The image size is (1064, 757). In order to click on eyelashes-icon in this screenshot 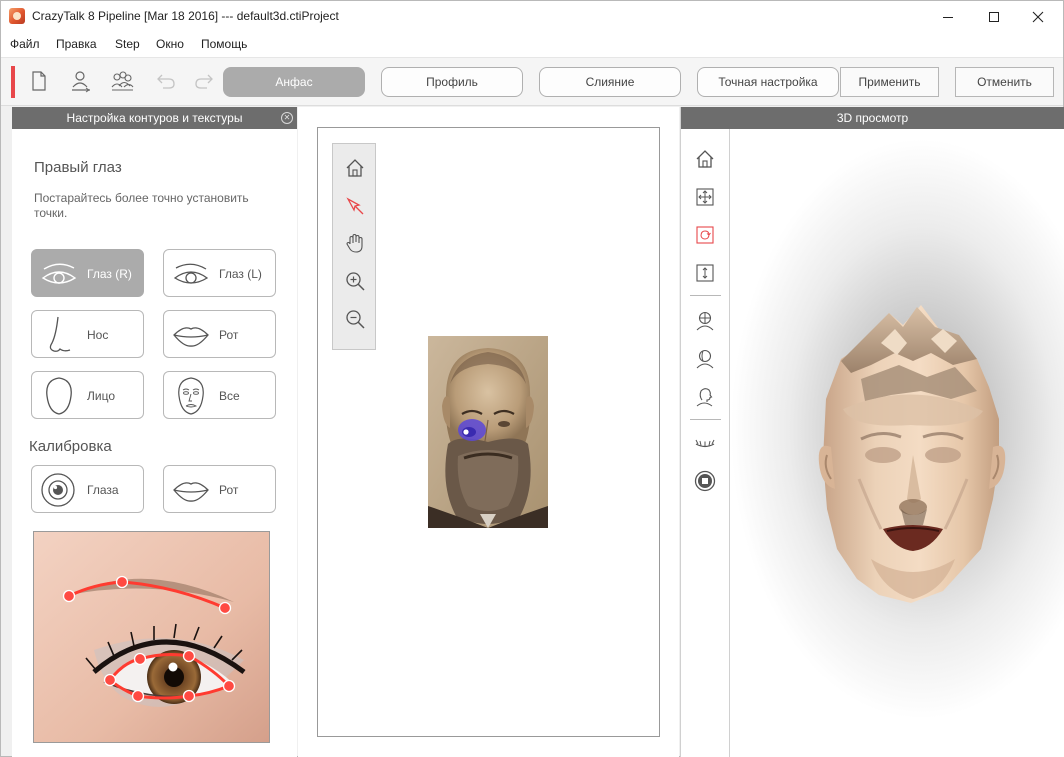, I will do `click(705, 443)`.